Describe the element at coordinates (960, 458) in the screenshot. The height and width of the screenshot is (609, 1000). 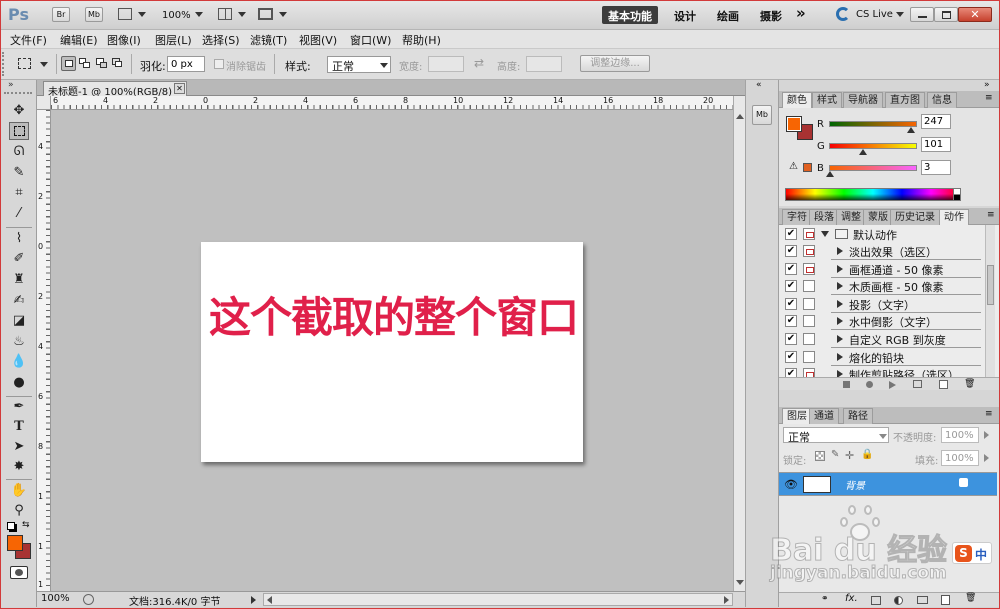
I see `fill-input` at that location.